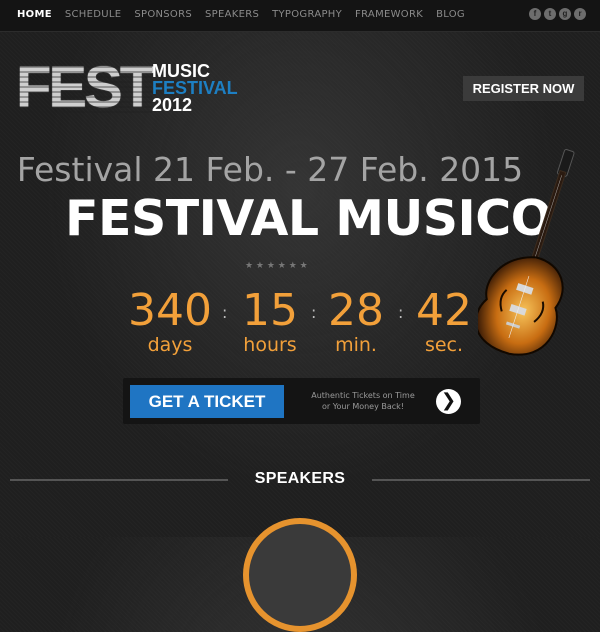  I want to click on rss-icon: r, so click(580, 14).